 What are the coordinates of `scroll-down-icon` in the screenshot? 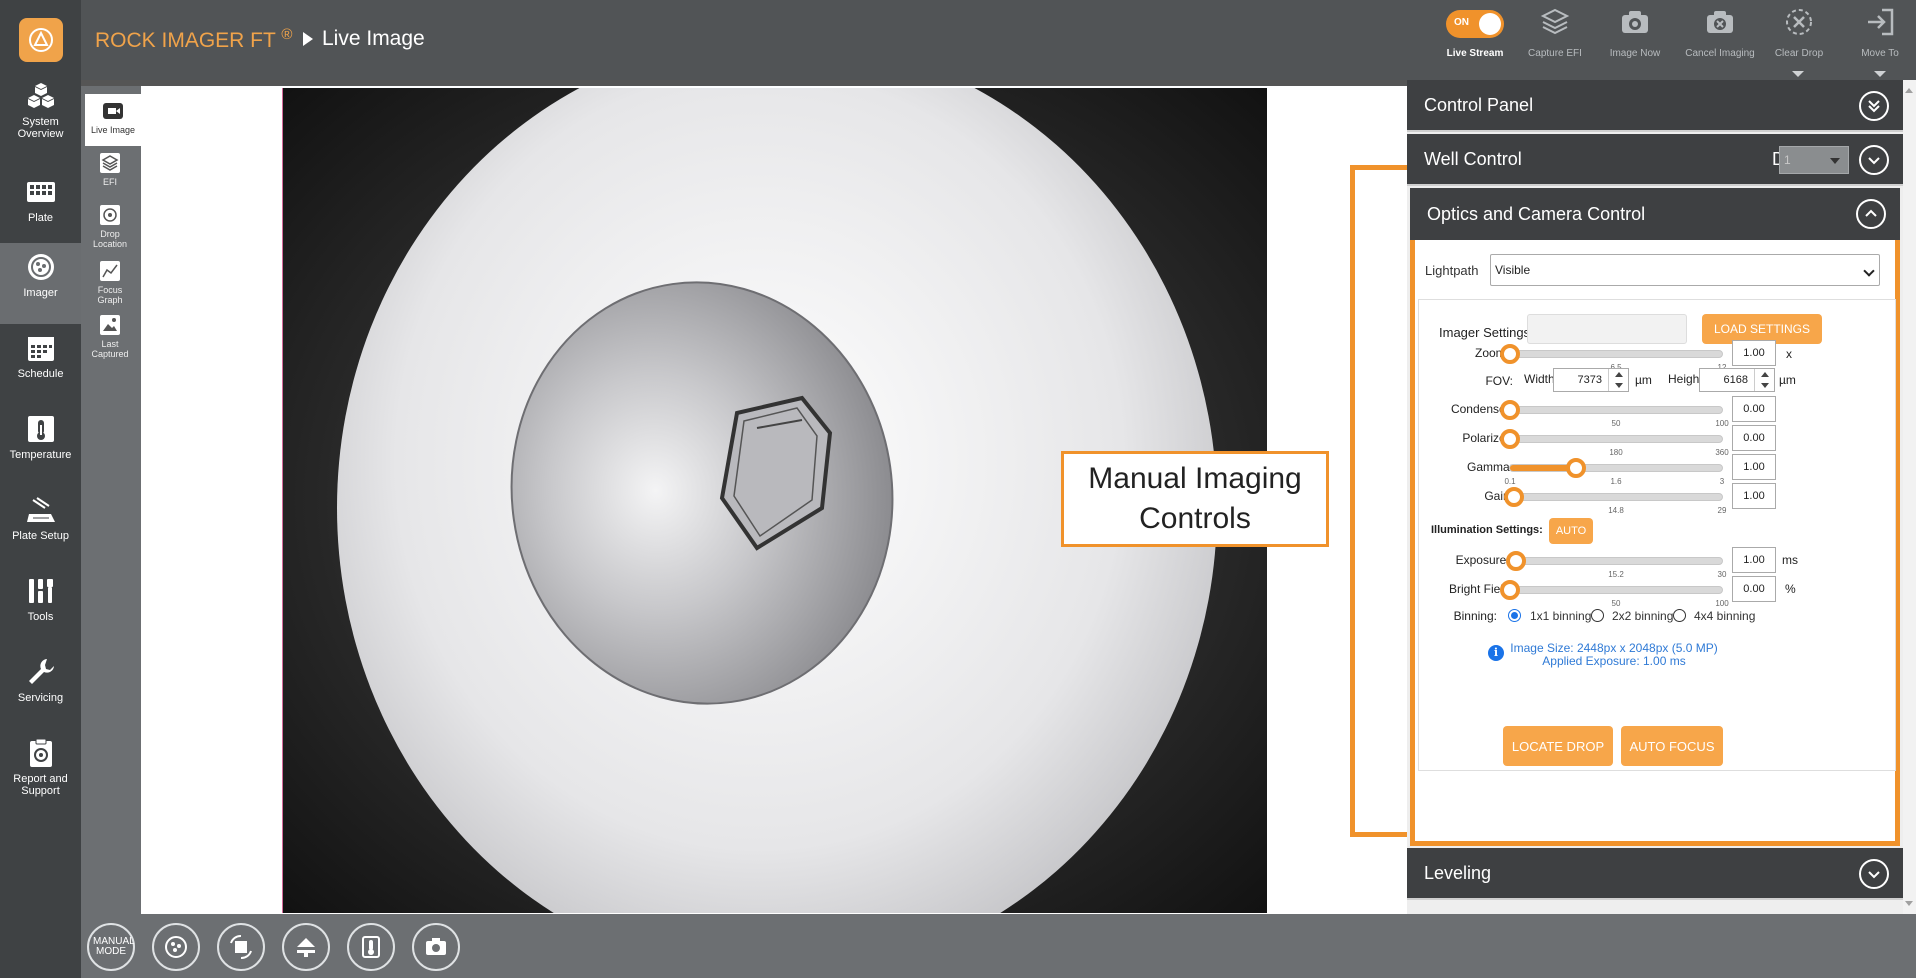 It's located at (1909, 903).